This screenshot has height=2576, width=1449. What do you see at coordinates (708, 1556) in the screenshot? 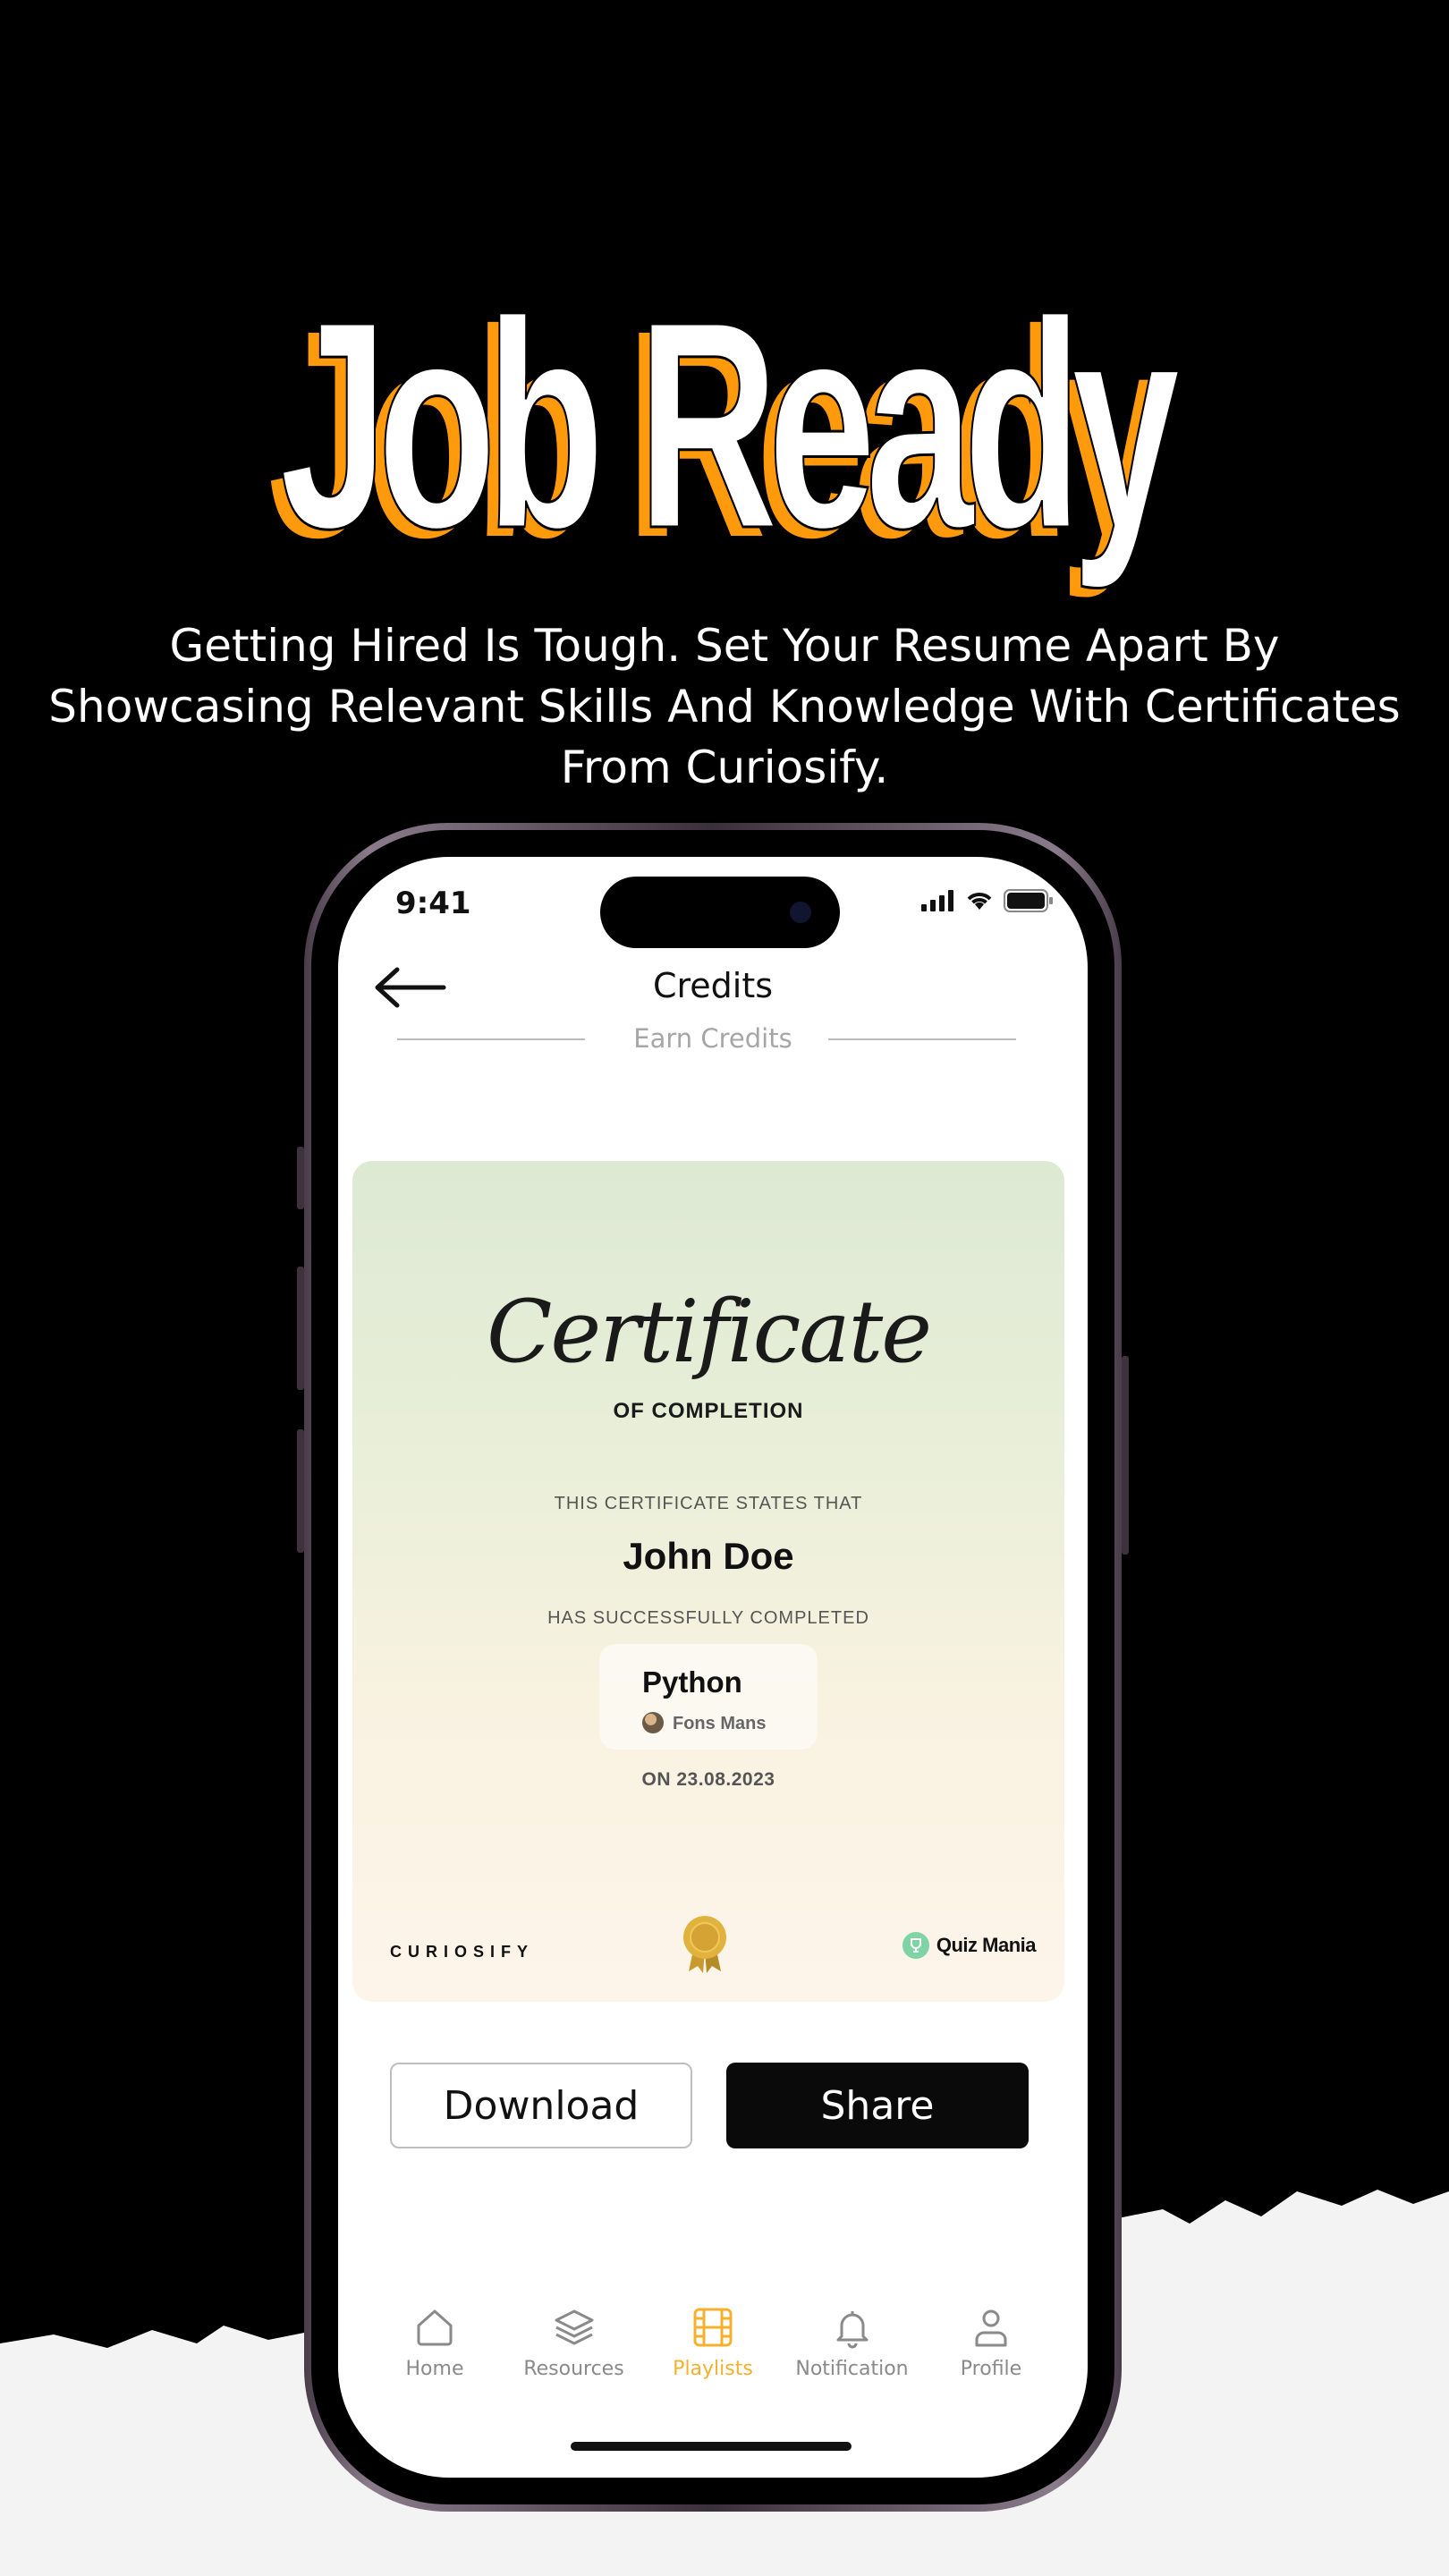
I see `recipient-name: John Doe` at bounding box center [708, 1556].